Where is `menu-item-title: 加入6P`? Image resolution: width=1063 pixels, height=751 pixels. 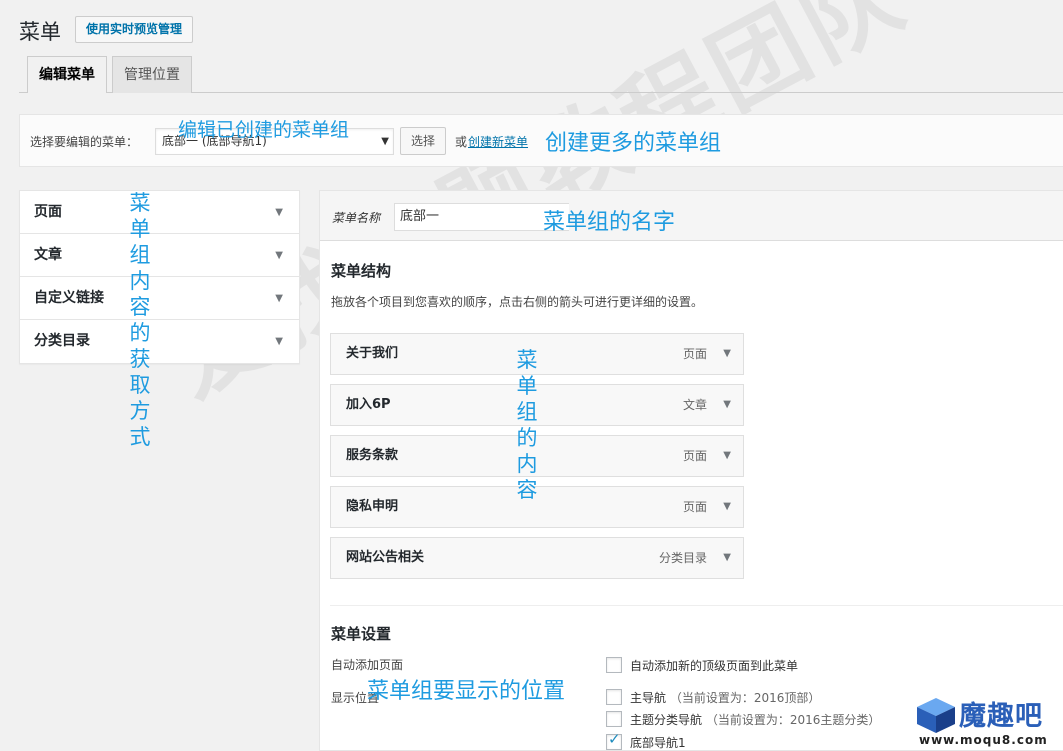 menu-item-title: 加入6P is located at coordinates (368, 404).